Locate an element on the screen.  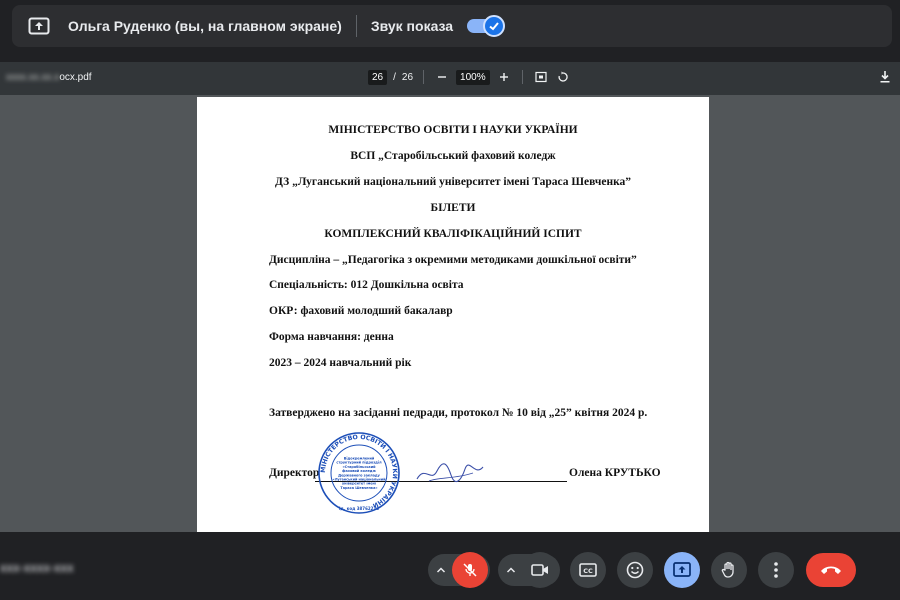
doc-ministry: МІНІСТЕРСТВО ОСВІТИ І НАУКИ УКРАЇНИ is located at coordinates (453, 130).